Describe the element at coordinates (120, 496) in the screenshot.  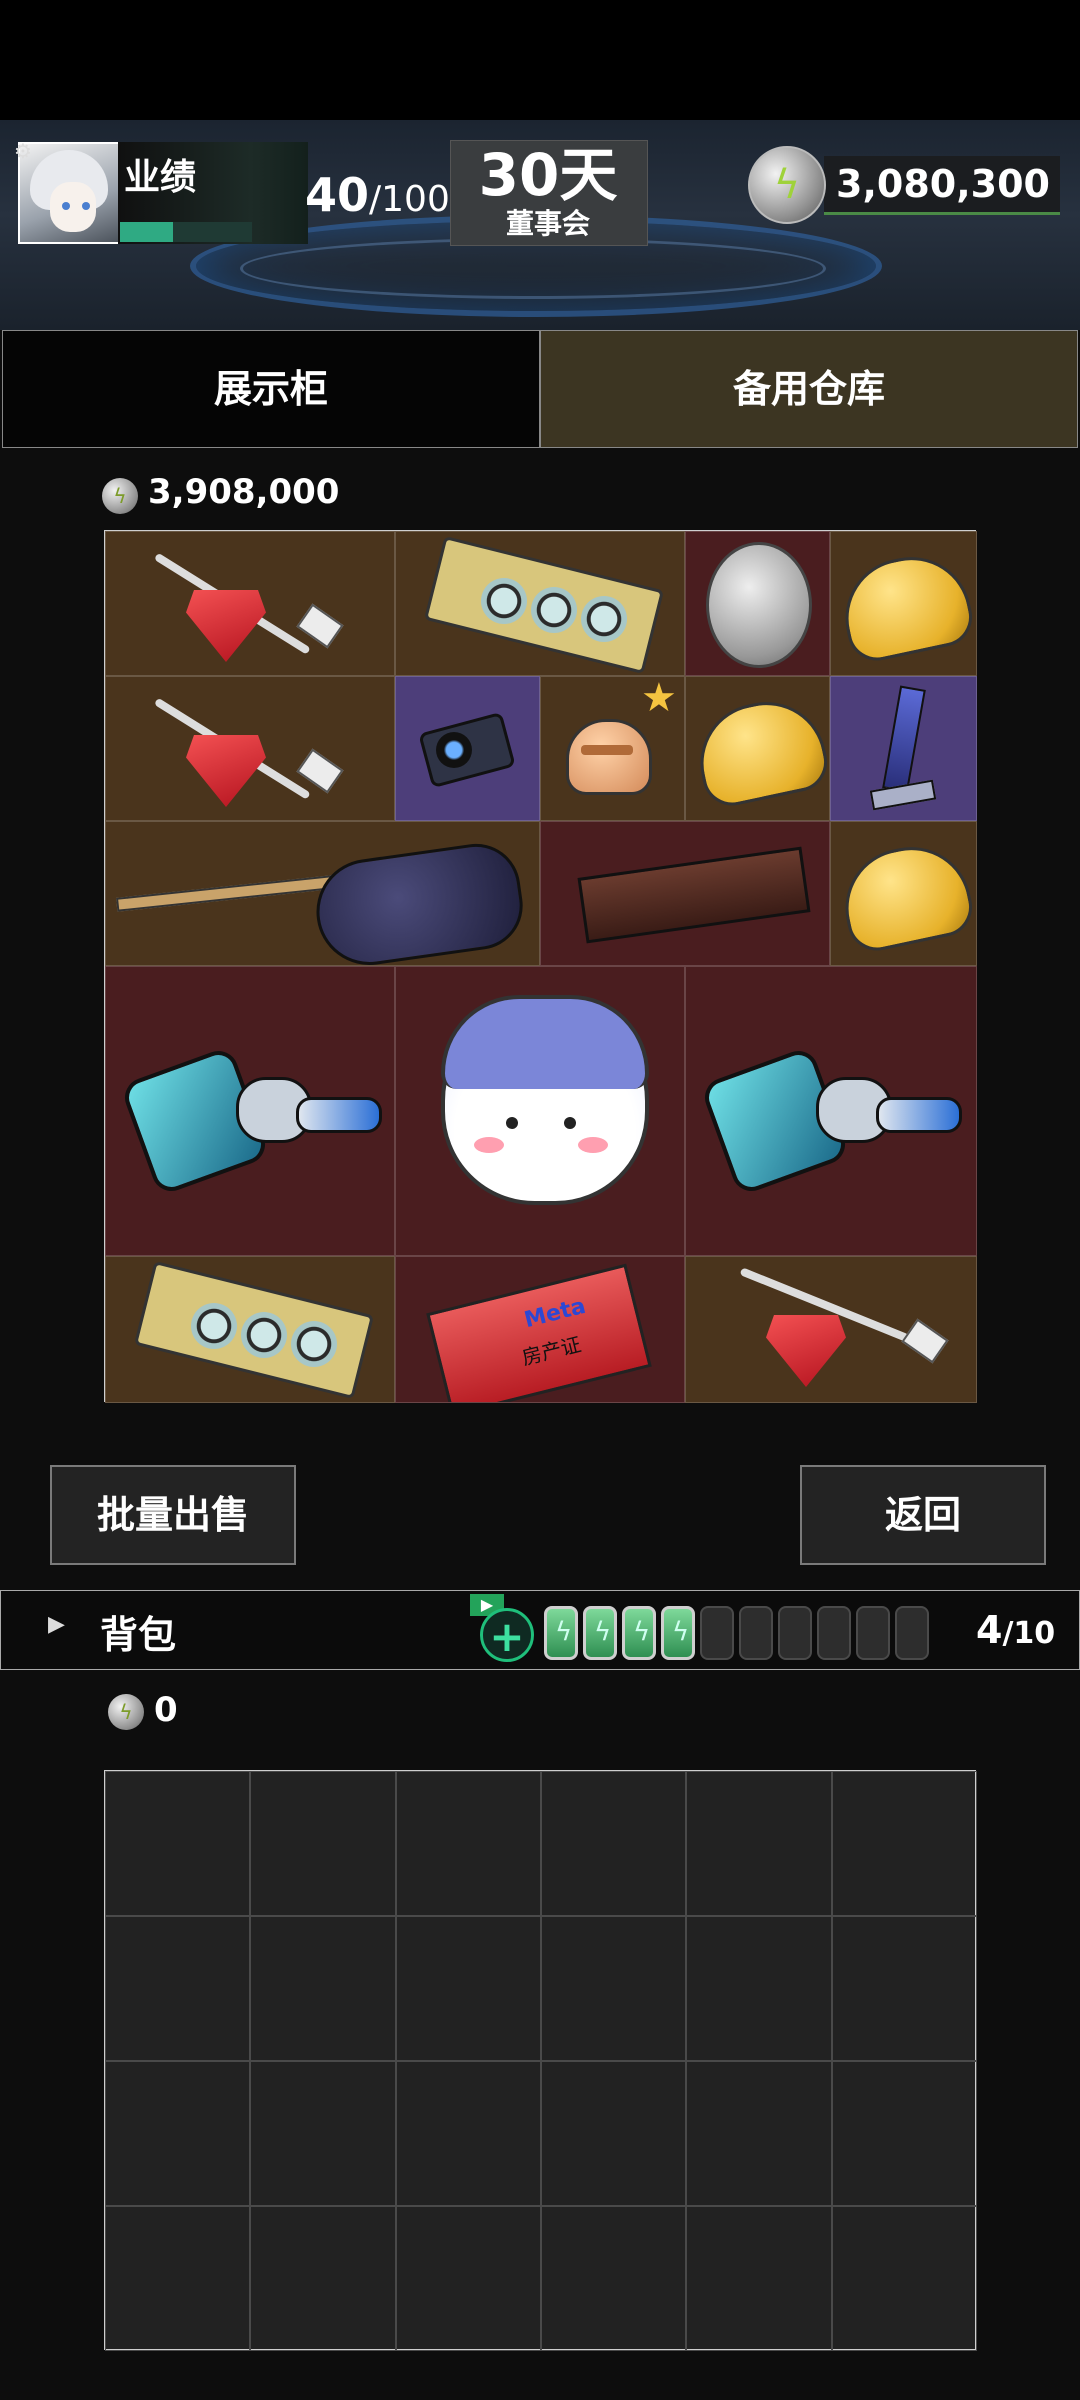
I see `storage-coin-icon: ϟ` at that location.